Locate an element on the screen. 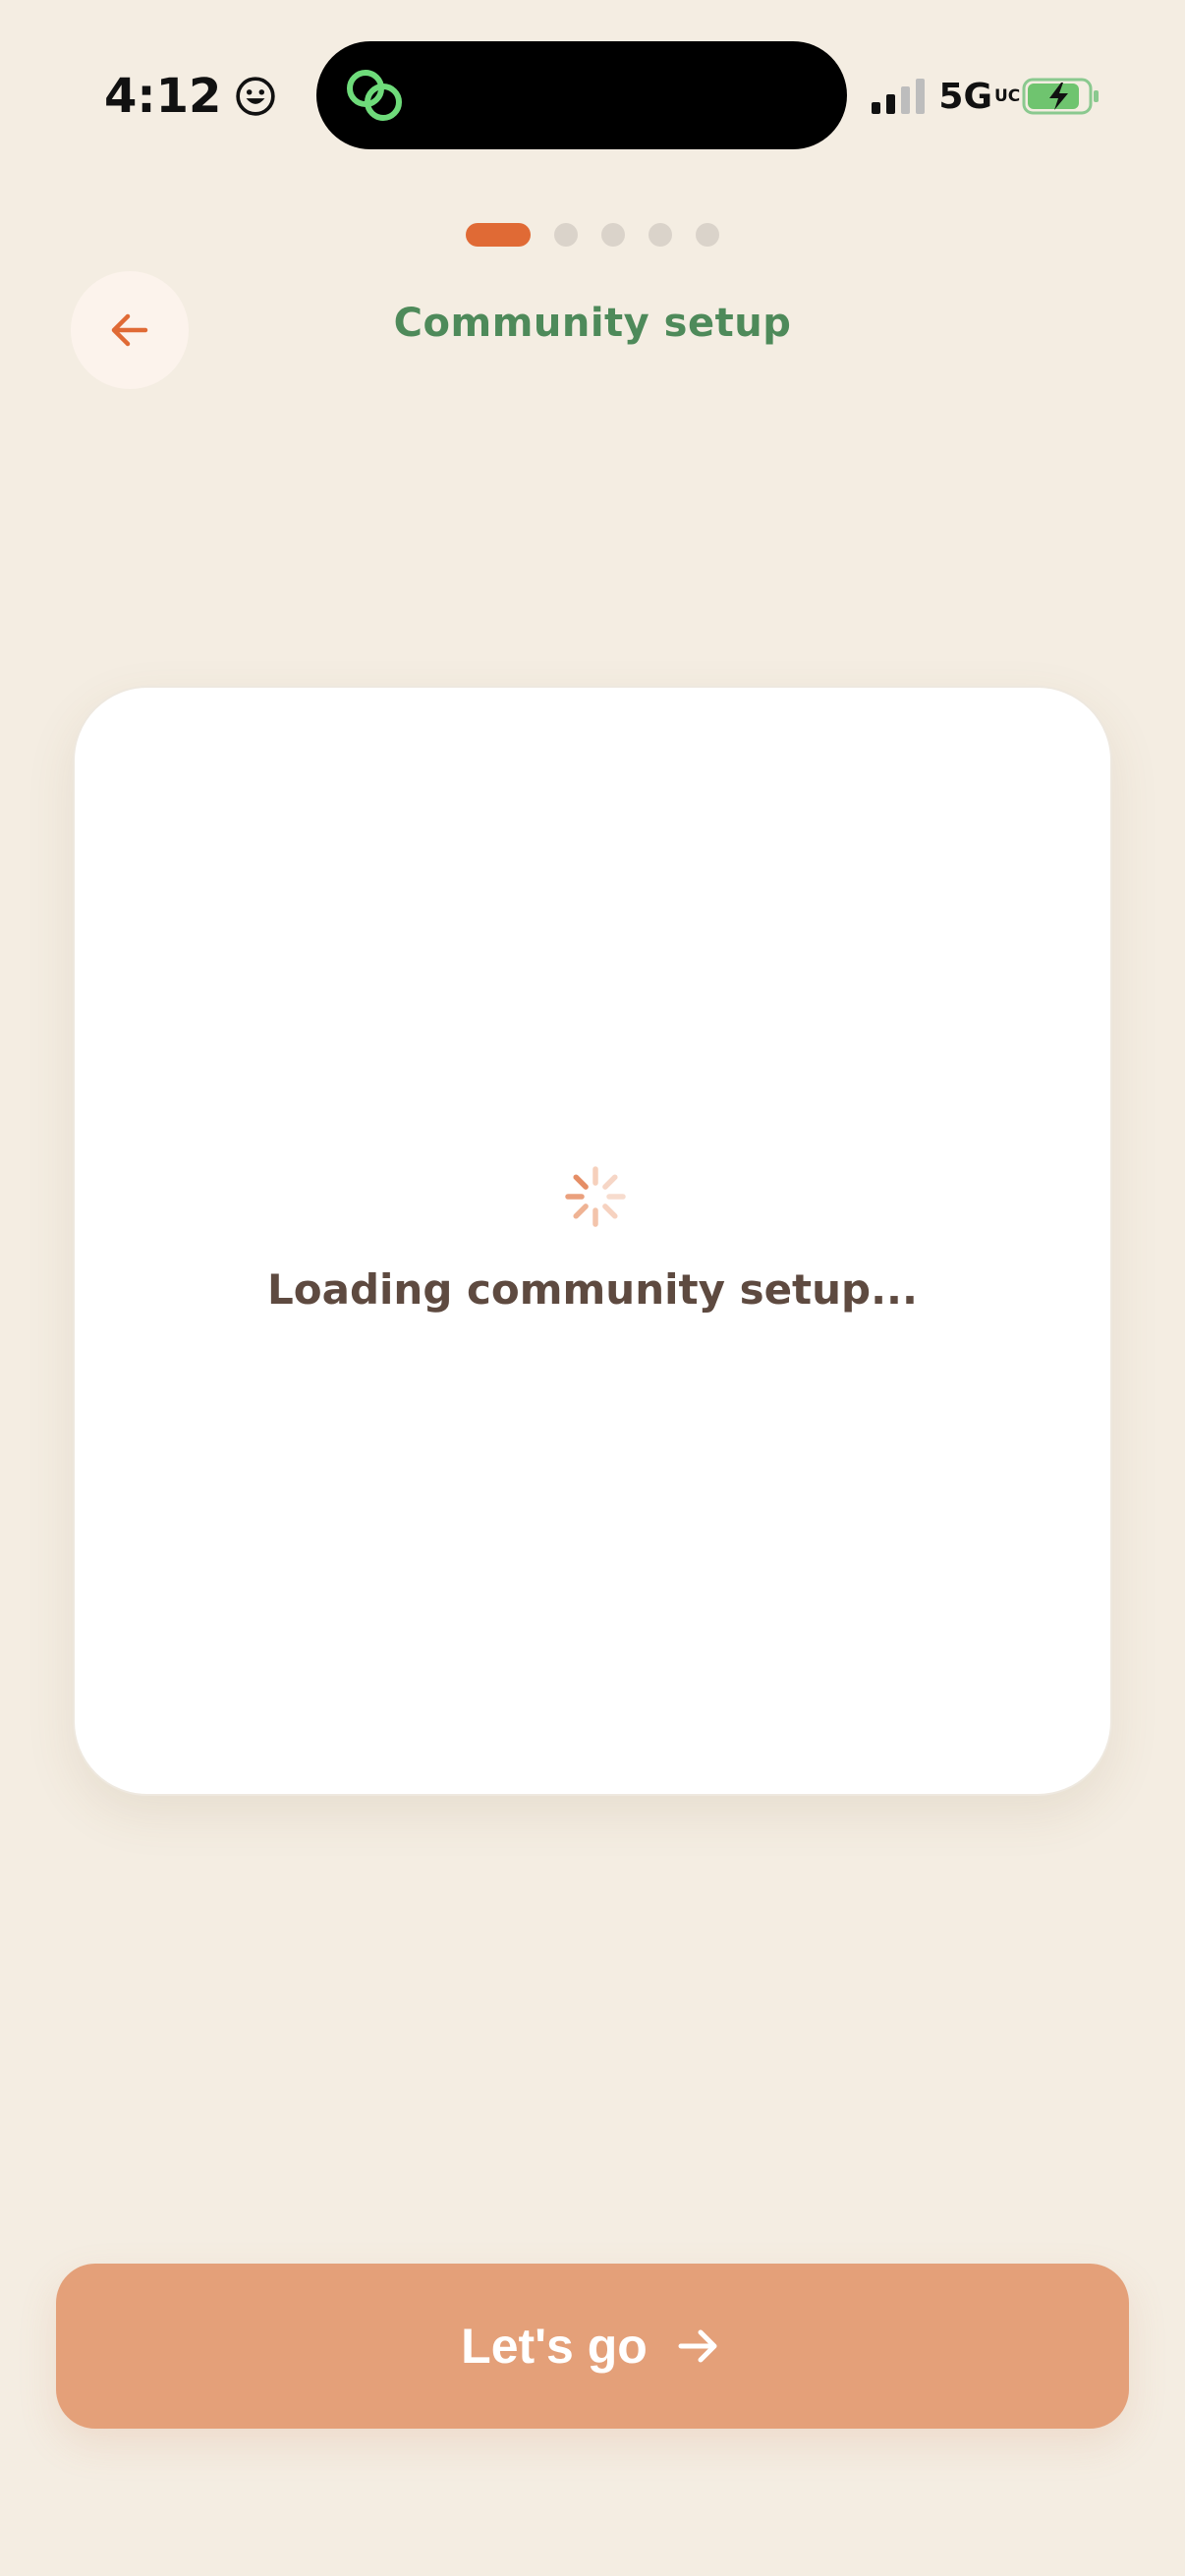  network-text: 5G is located at coordinates (965, 96).